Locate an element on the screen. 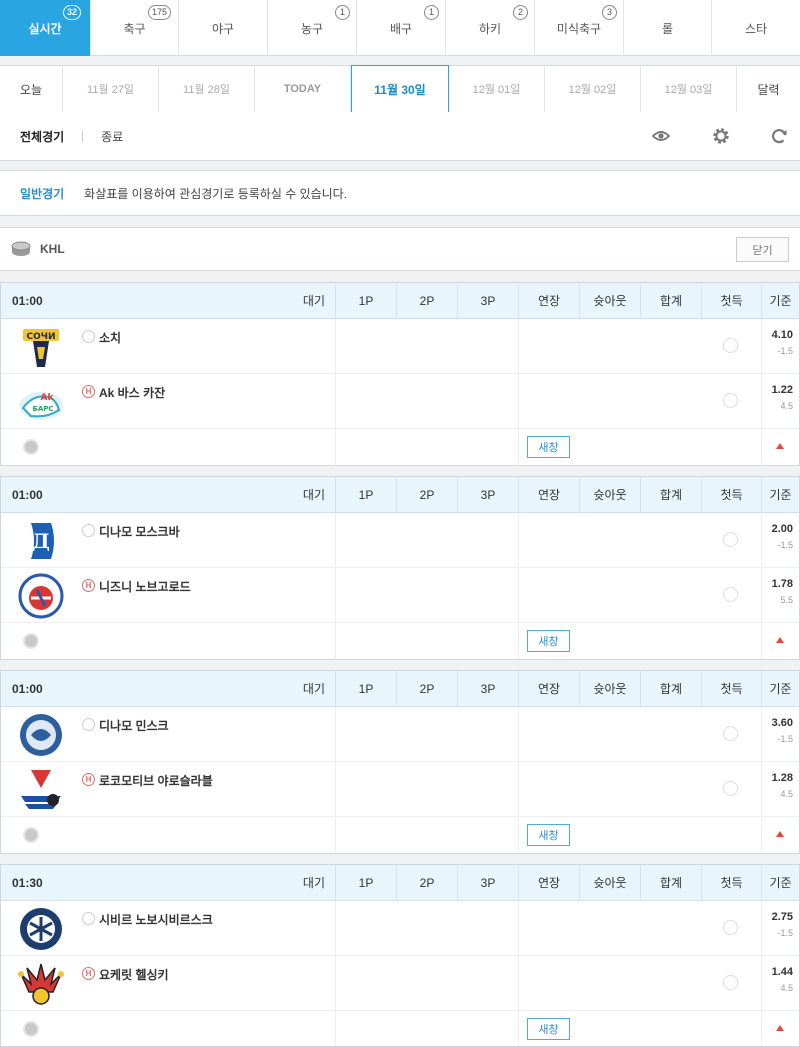  col-header-base: 기준 is located at coordinates (780, 883).